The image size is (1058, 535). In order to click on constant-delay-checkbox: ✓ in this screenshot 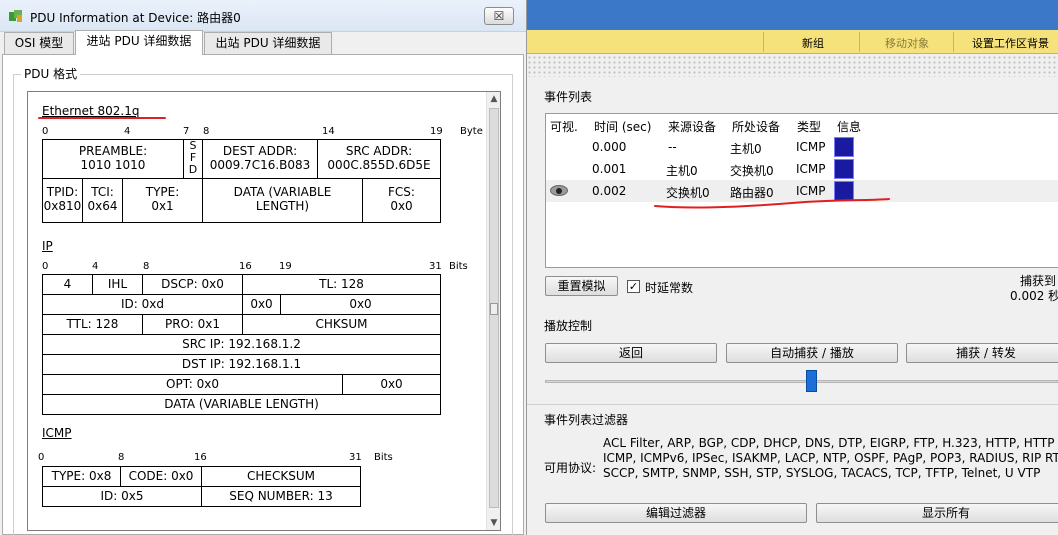, I will do `click(633, 286)`.